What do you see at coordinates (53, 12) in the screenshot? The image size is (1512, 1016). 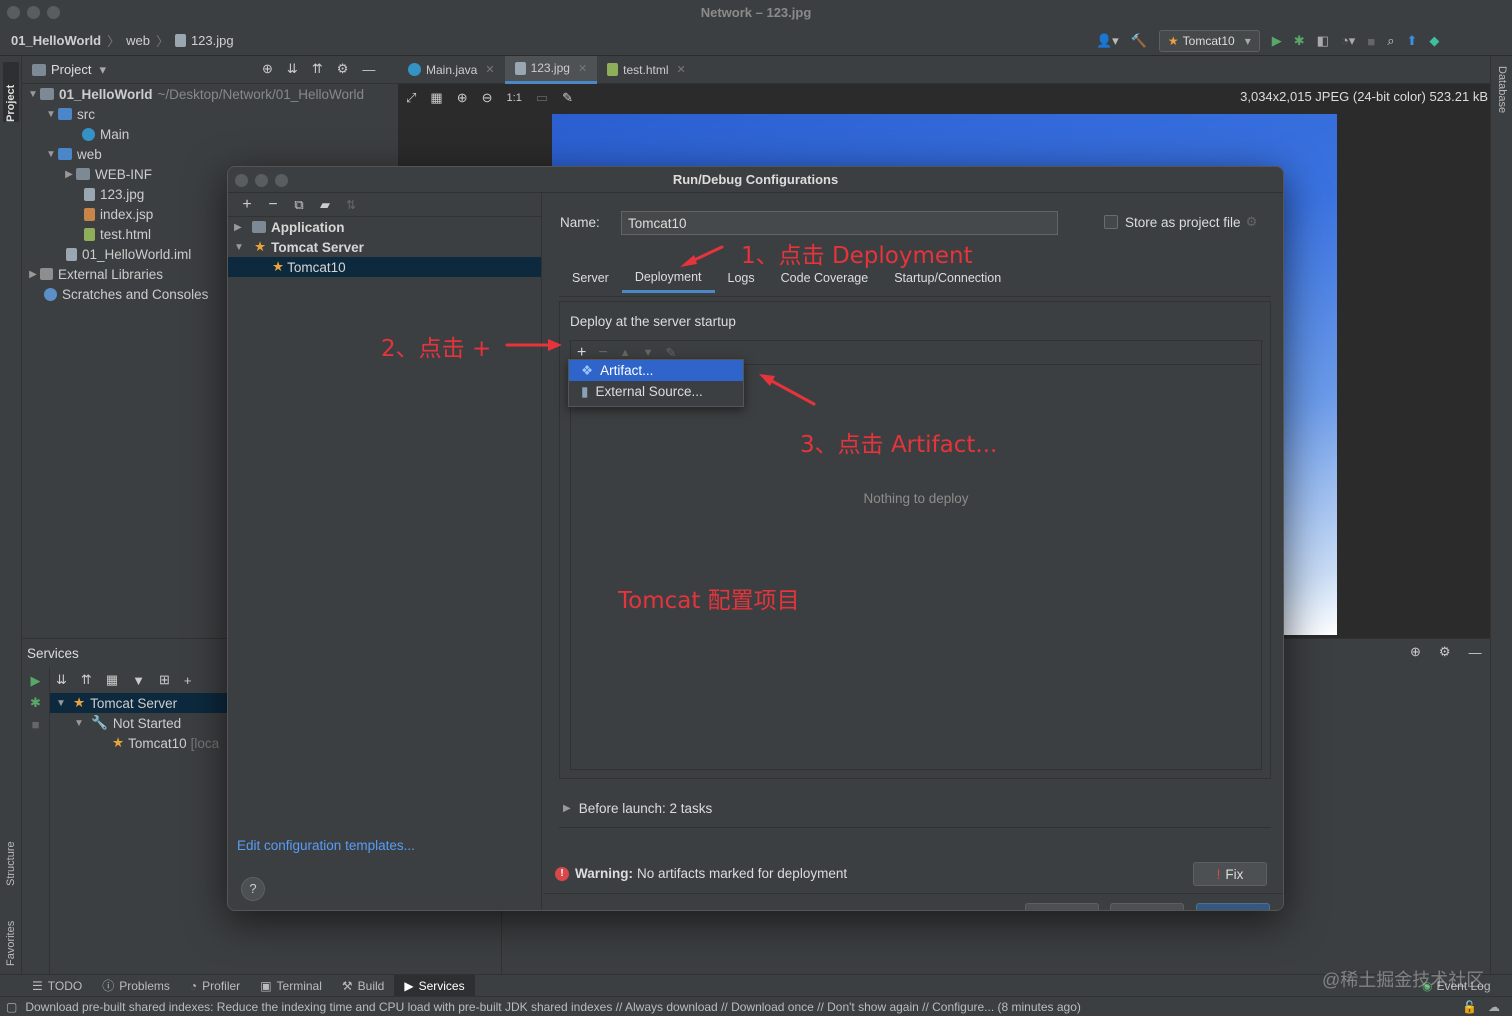 I see `zoom-window-button` at bounding box center [53, 12].